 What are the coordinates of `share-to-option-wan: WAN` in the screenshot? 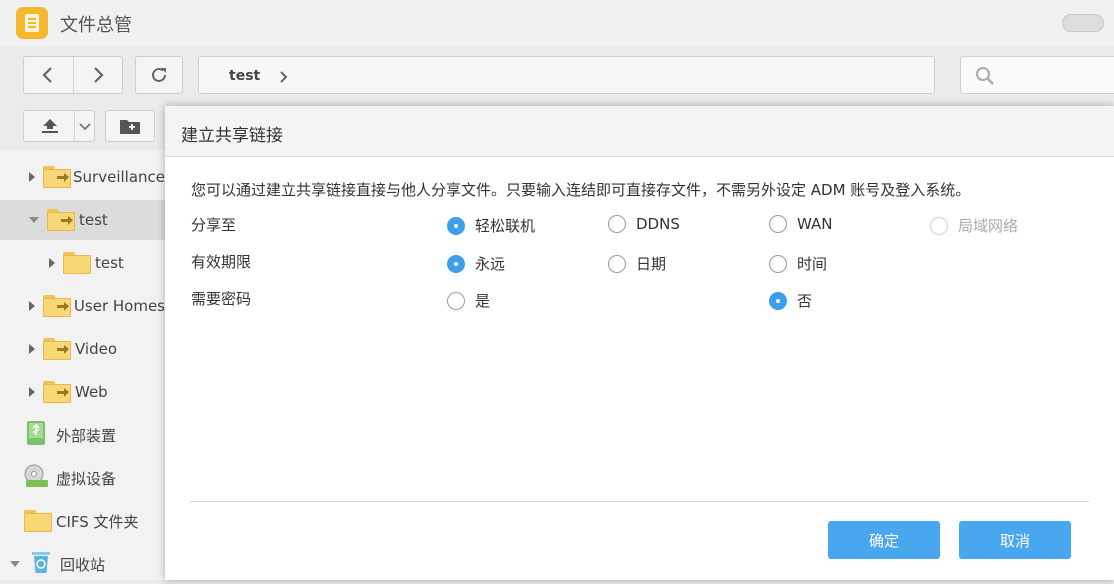 It's located at (801, 224).